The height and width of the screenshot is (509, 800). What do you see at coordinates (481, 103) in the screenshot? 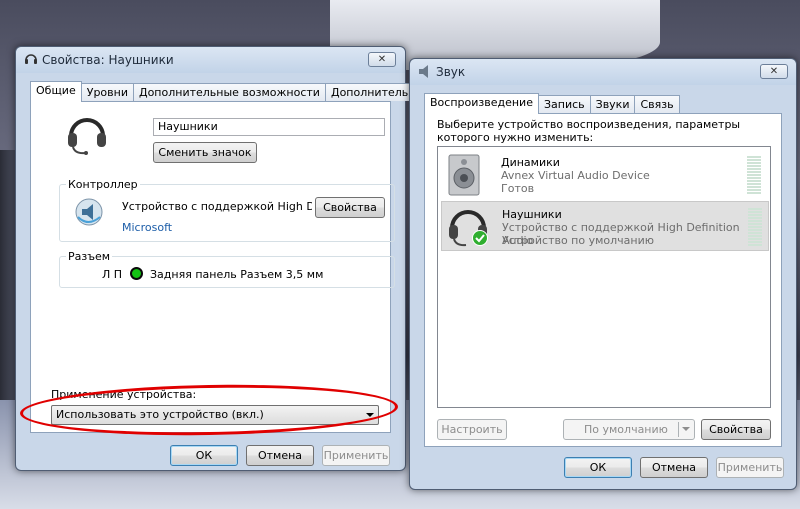
I see `tab-playback: Воспроизведение` at bounding box center [481, 103].